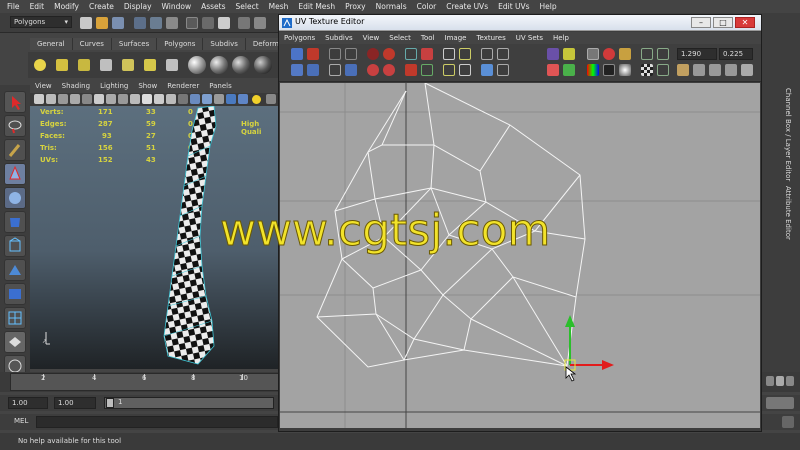  I want to click on textured-icon, so click(231, 99).